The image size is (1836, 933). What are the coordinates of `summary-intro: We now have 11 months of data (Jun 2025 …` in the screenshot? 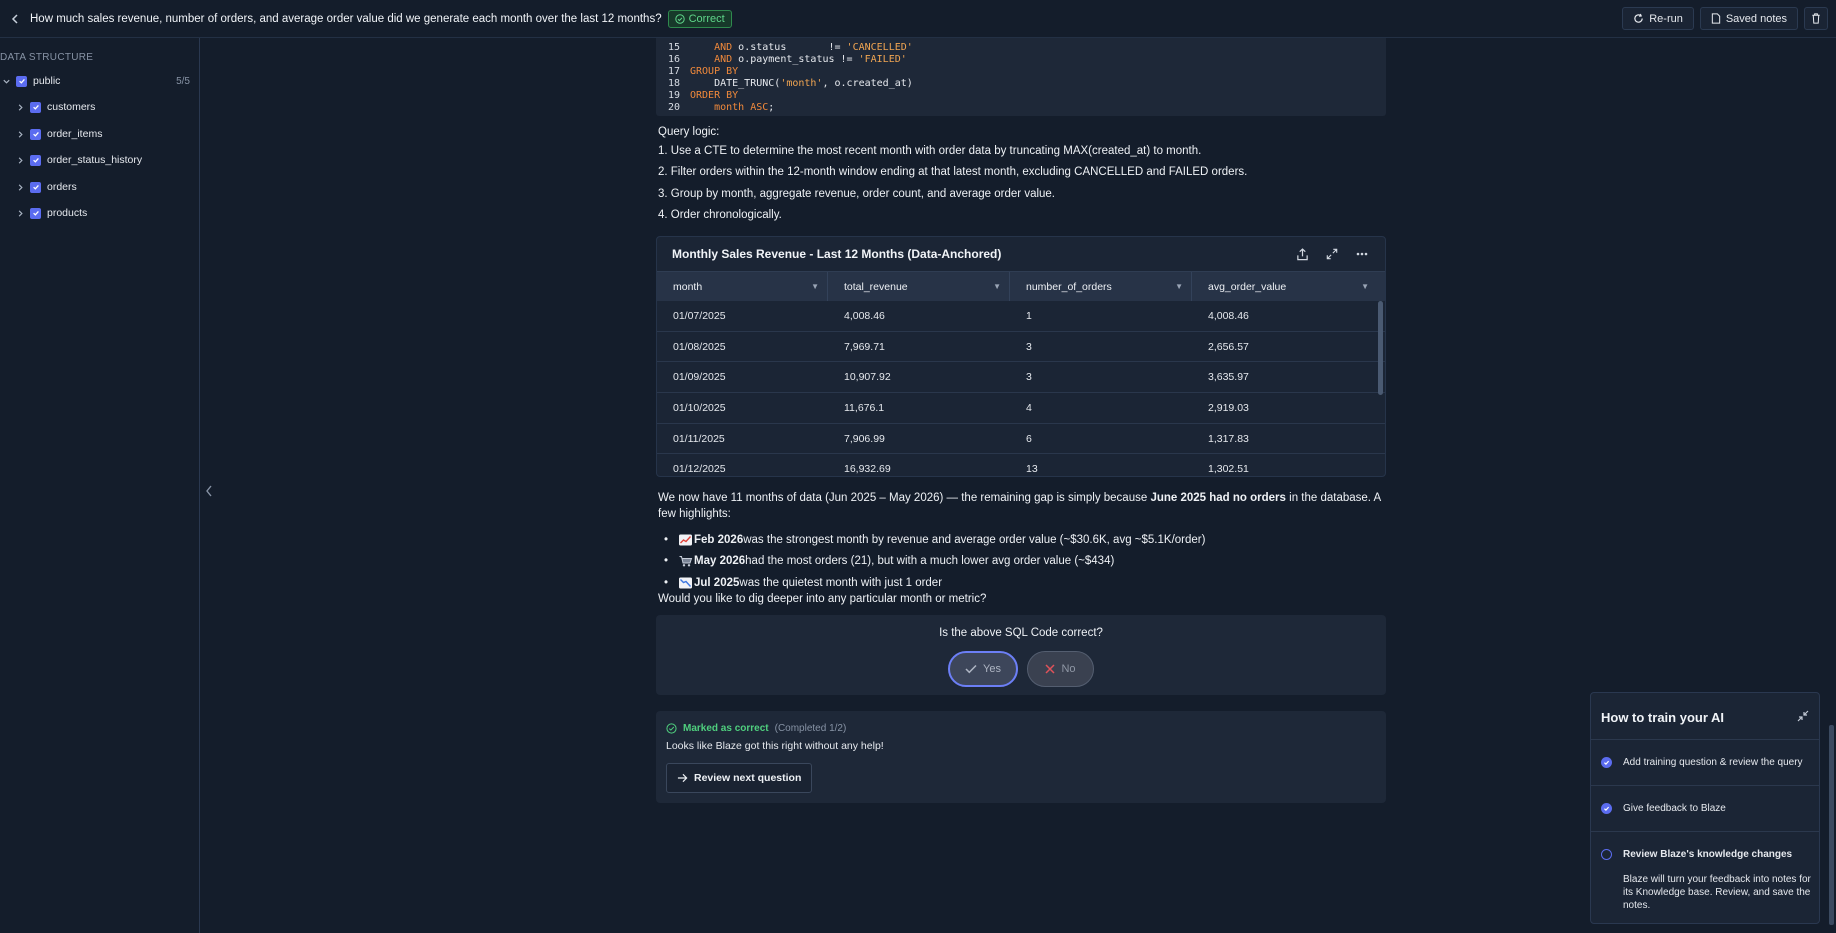 It's located at (904, 498).